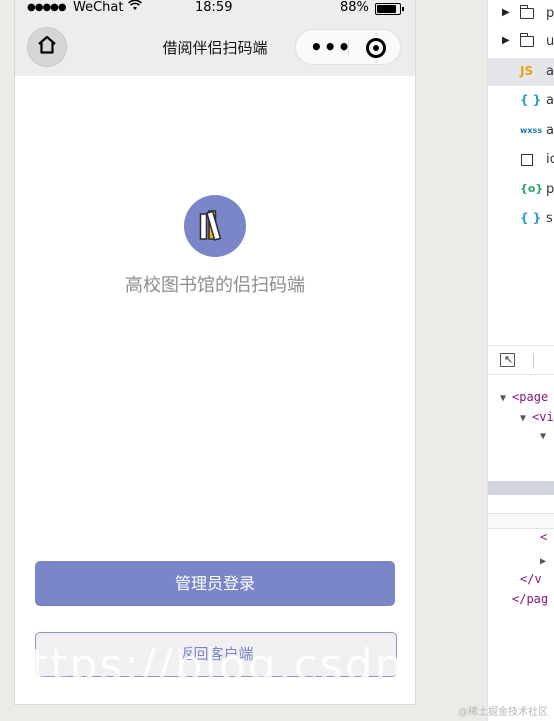 Image resolution: width=554 pixels, height=721 pixels. I want to click on close-target-icon, so click(376, 48).